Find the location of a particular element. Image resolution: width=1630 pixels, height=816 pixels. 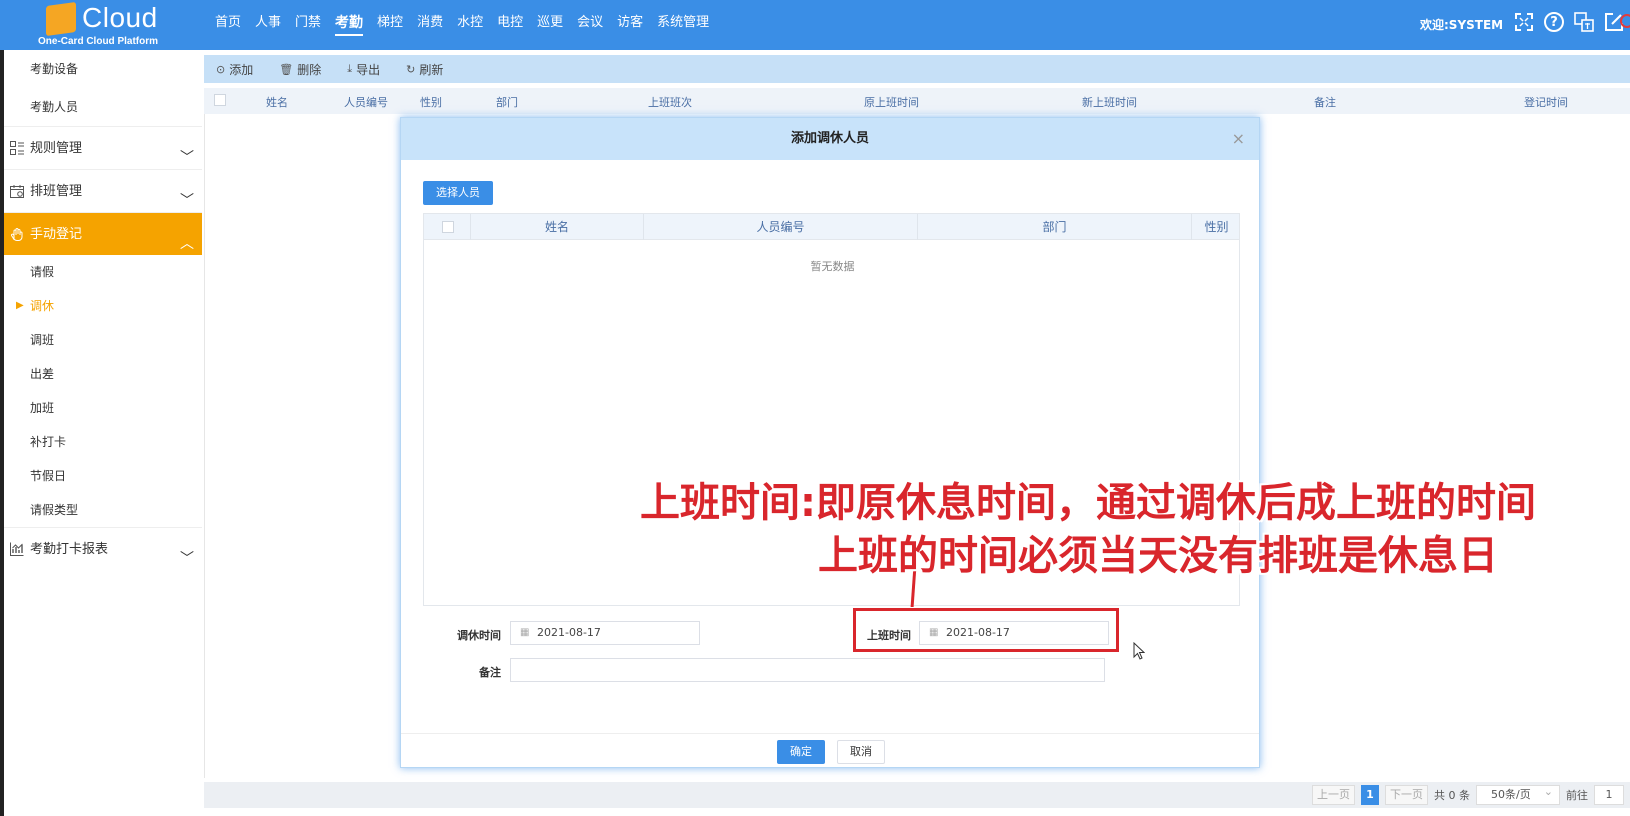

total-count: 共 0 条 is located at coordinates (1452, 795).